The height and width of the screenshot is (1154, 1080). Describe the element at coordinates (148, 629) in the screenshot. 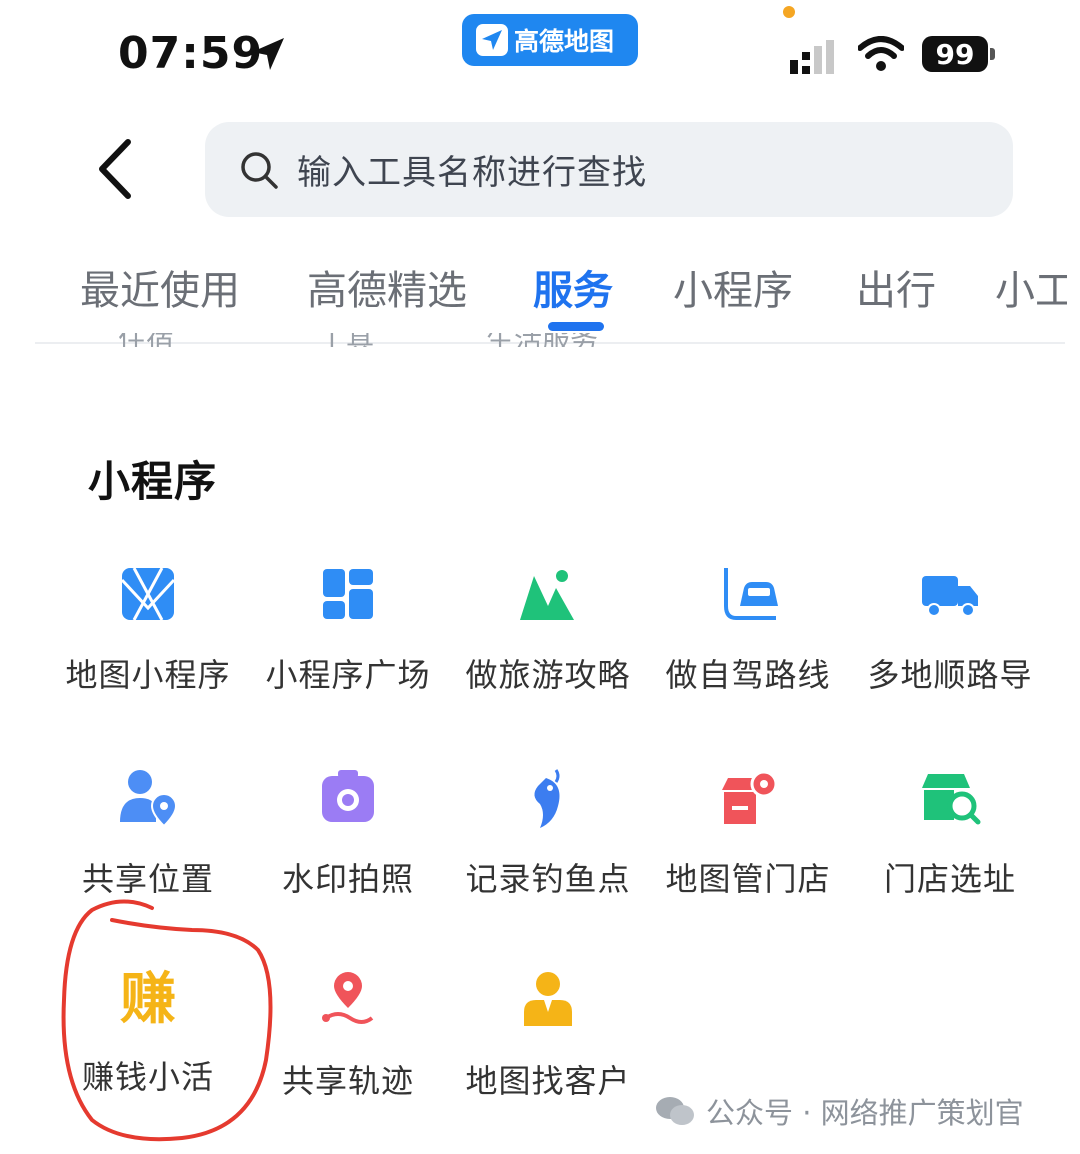

I see `grid-item-map-miniprogram: 地图小程序` at that location.